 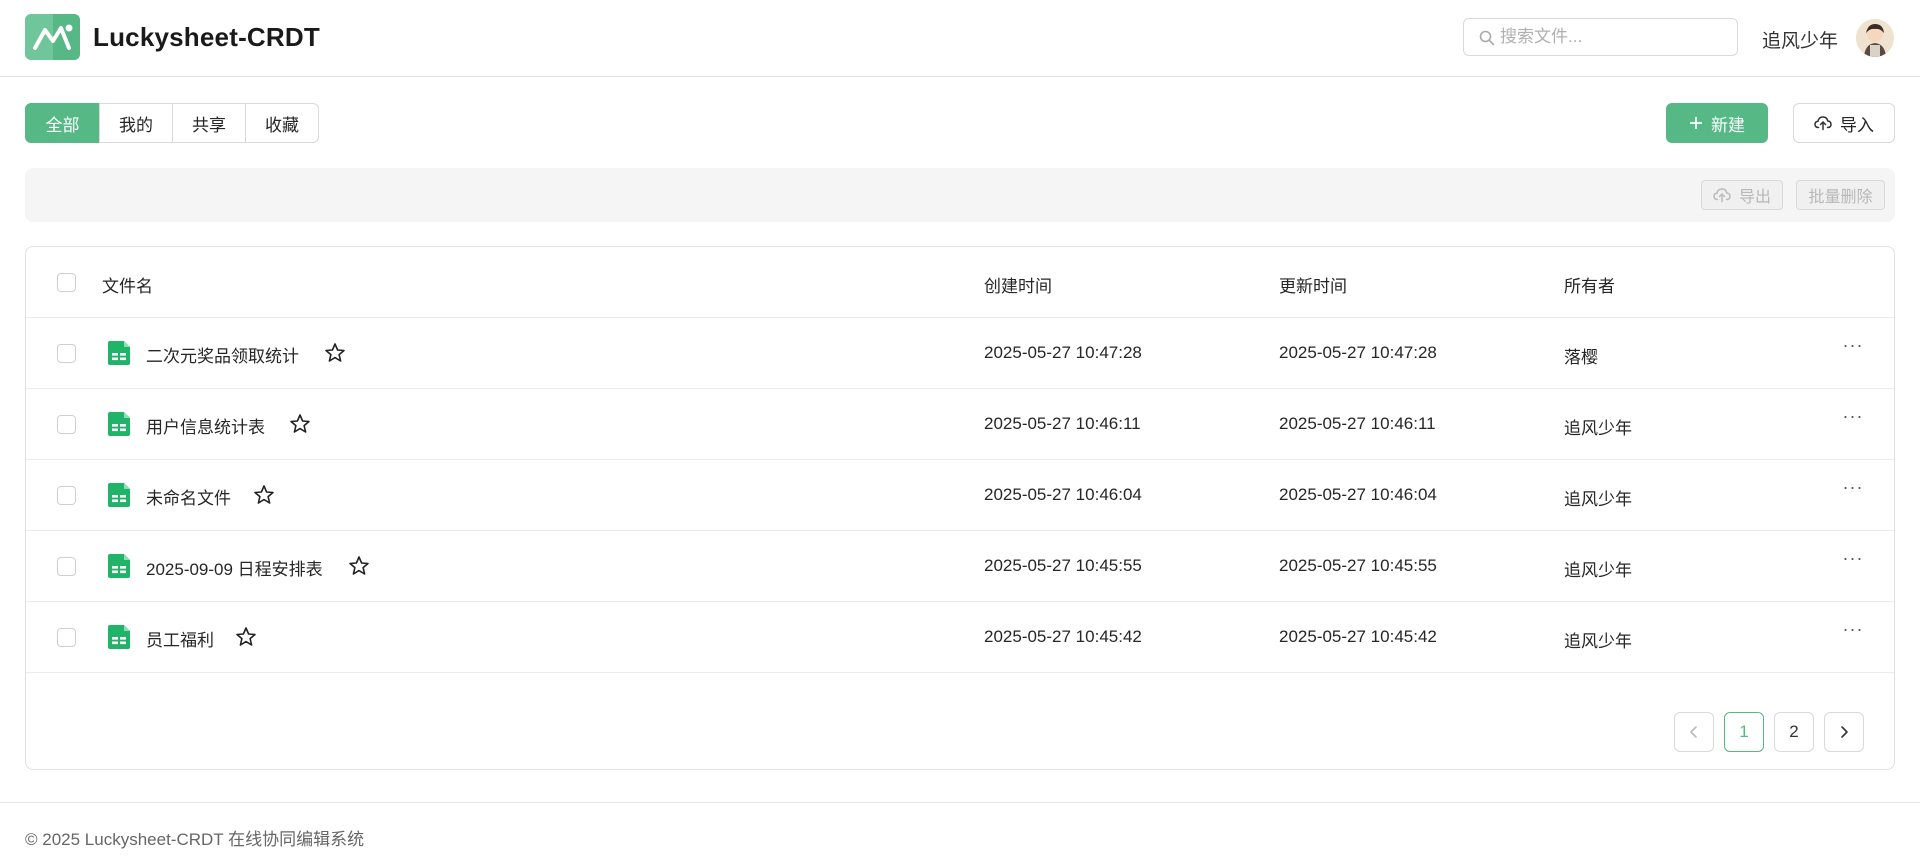 I want to click on updated-time: 2025-05-27 10:45:55, so click(x=1358, y=565).